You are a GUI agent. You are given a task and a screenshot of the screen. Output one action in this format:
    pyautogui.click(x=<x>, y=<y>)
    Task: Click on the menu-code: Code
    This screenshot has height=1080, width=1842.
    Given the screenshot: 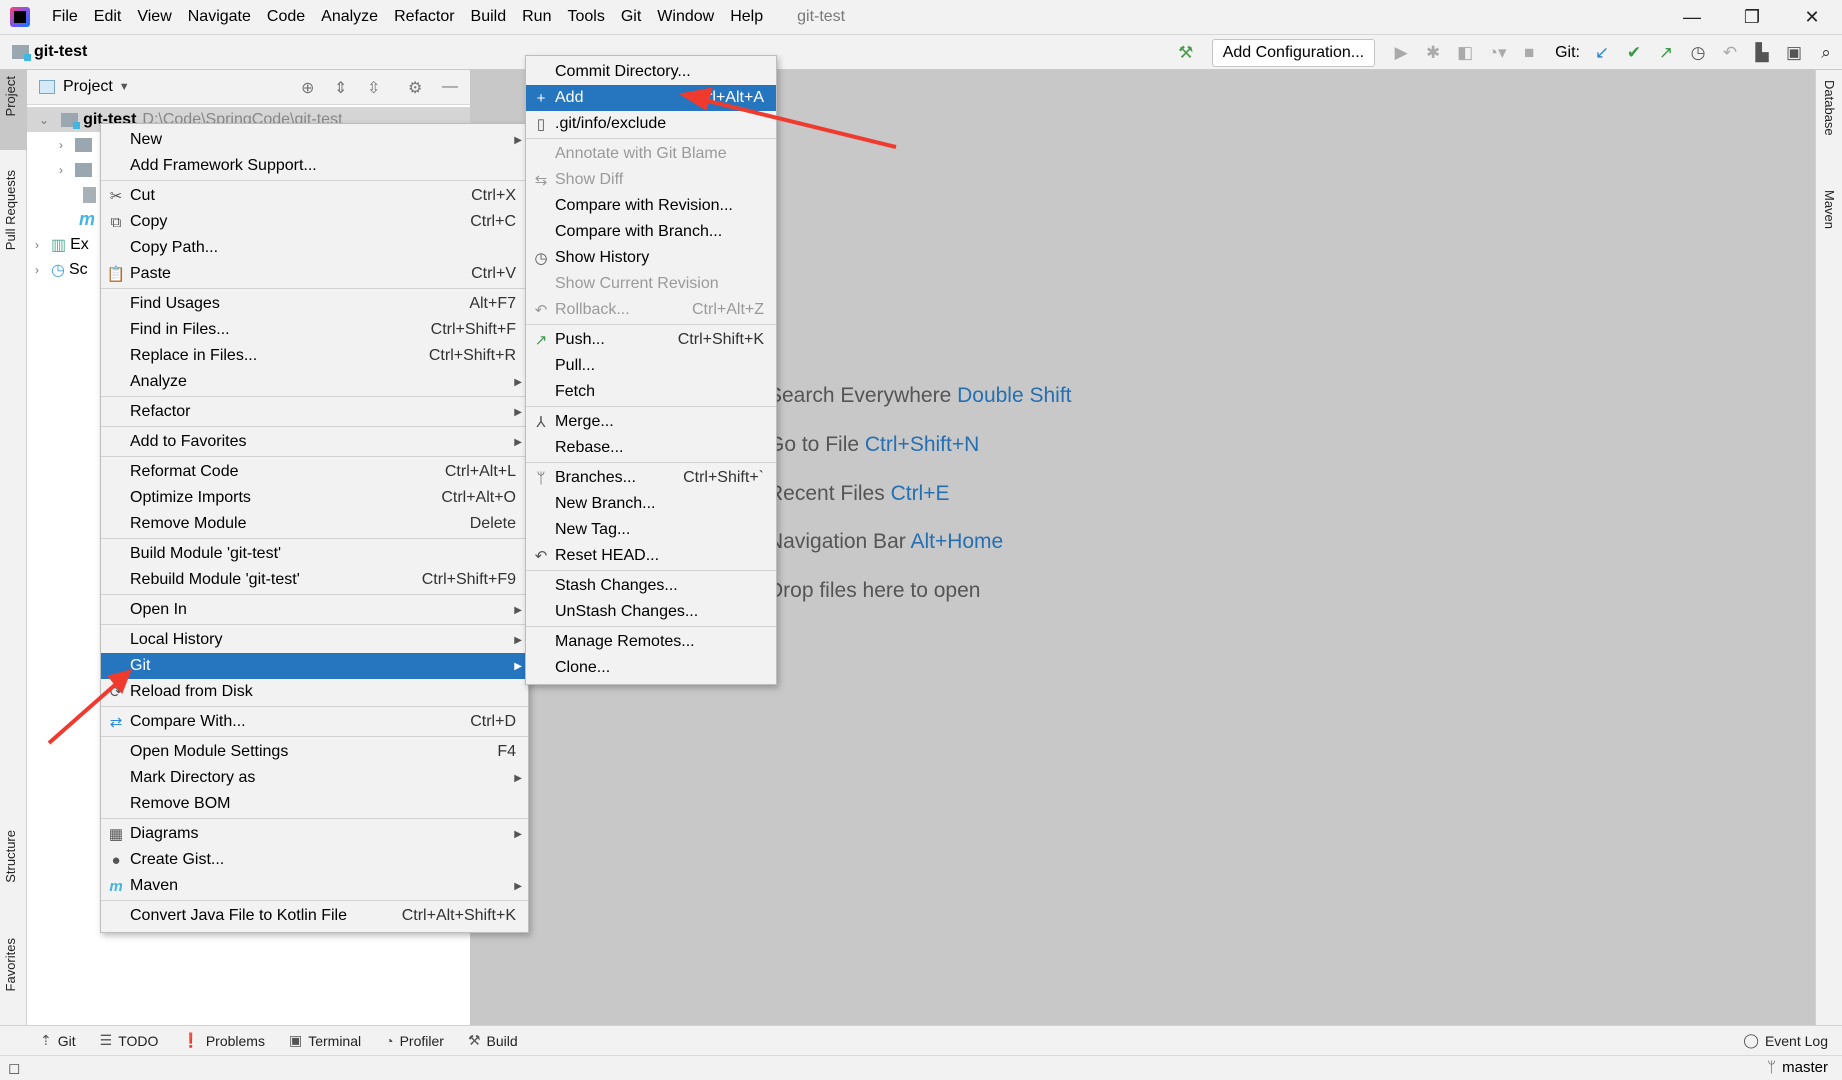 What is the action you would take?
    pyautogui.click(x=286, y=17)
    